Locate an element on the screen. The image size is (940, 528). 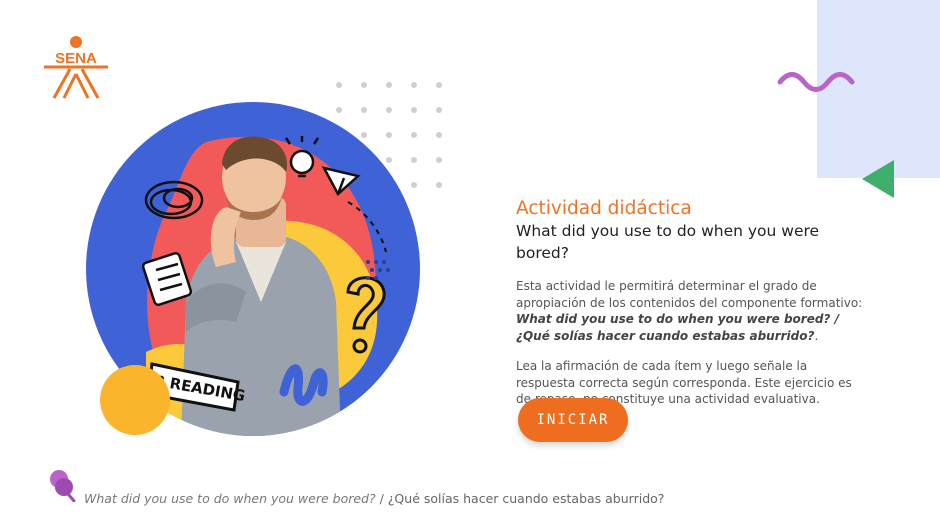
sena-logo: SENA is located at coordinates (77, 69).